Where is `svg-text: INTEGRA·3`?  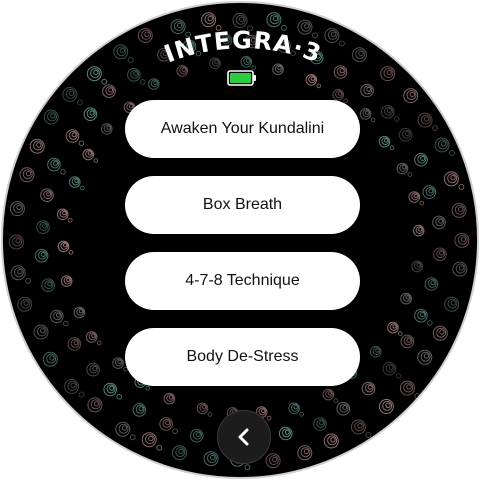
svg-text: INTEGRA·3 is located at coordinates (242, 47).